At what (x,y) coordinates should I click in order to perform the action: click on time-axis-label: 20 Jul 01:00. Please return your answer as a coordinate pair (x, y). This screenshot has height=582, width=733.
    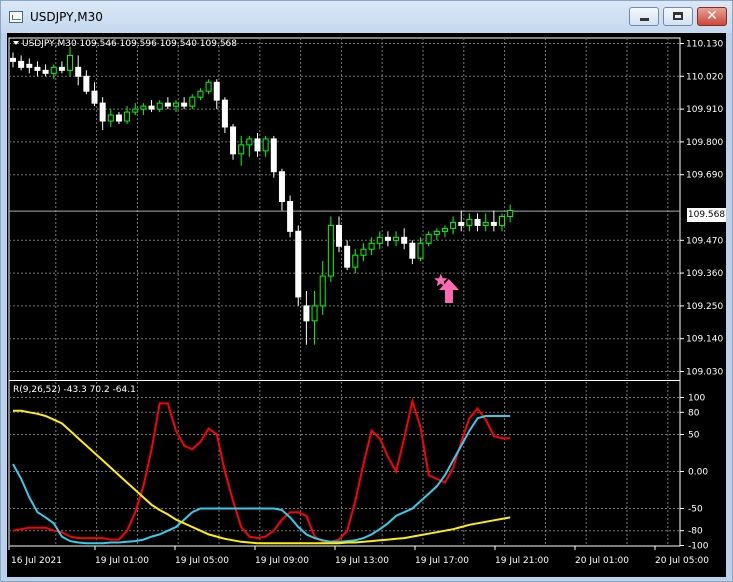
    Looking at the image, I should click on (602, 561).